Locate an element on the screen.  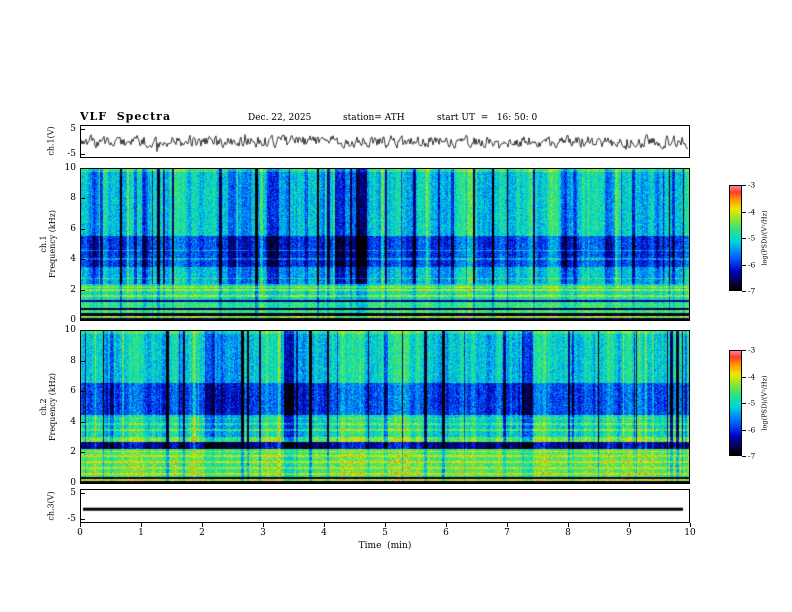
spec1-y-tick-label: 0 is located at coordinates (73, 320).